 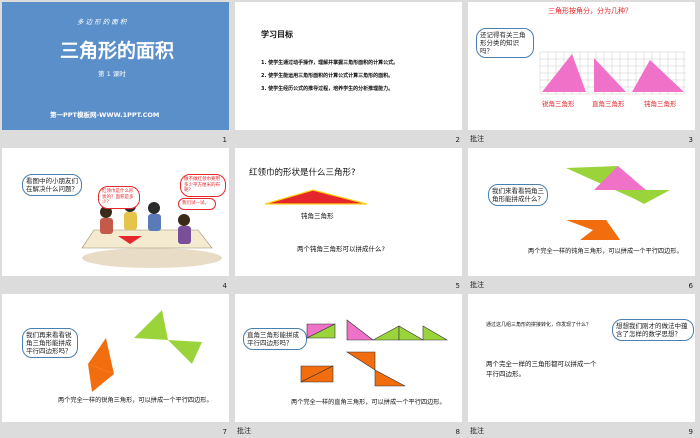 What do you see at coordinates (119, 197) in the screenshot?
I see `speech-bubble: 红领巾是什么形状的？面积是多少？` at bounding box center [119, 197].